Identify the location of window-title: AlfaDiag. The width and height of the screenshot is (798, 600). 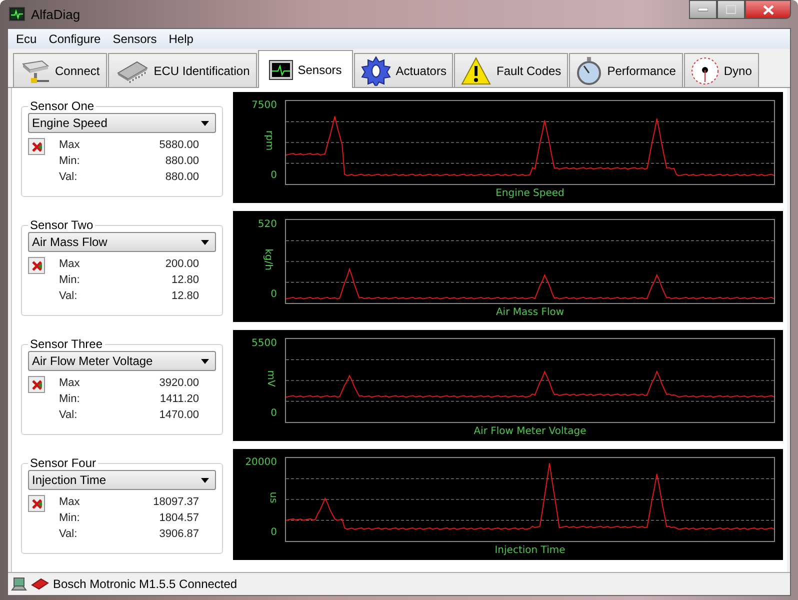
(55, 14).